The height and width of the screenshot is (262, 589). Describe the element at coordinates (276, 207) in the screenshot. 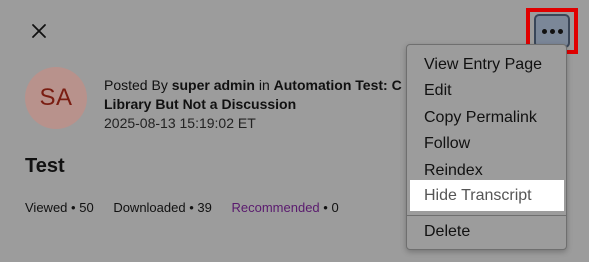

I see `recommended-link: Recommended` at that location.